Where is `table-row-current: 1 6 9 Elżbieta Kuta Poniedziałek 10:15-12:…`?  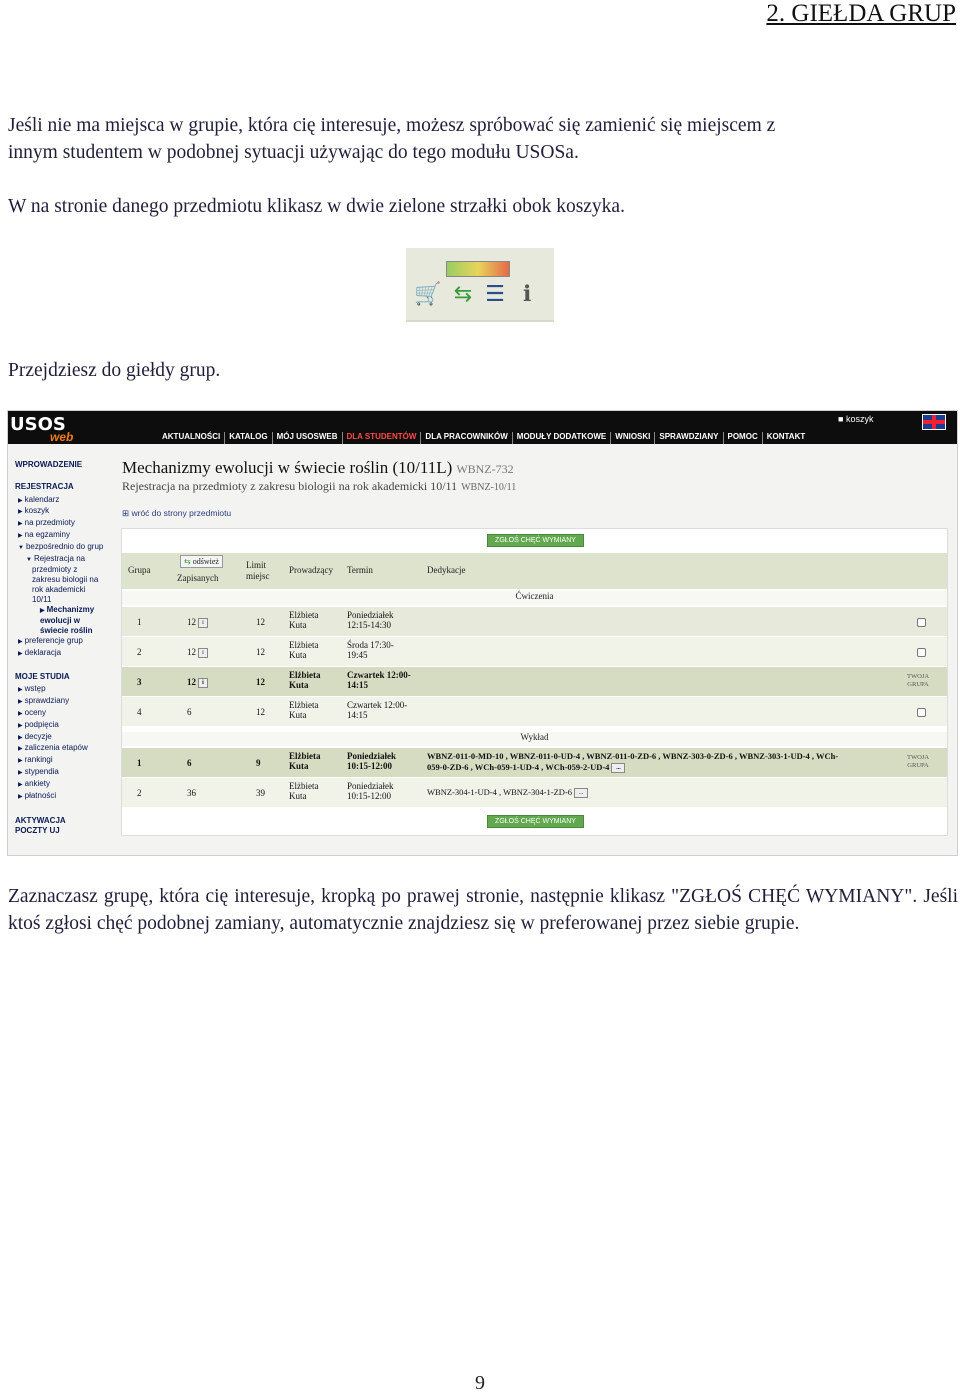
table-row-current: 1 6 9 Elżbieta Kuta Poniedziałek 10:15-12:… is located at coordinates (534, 762).